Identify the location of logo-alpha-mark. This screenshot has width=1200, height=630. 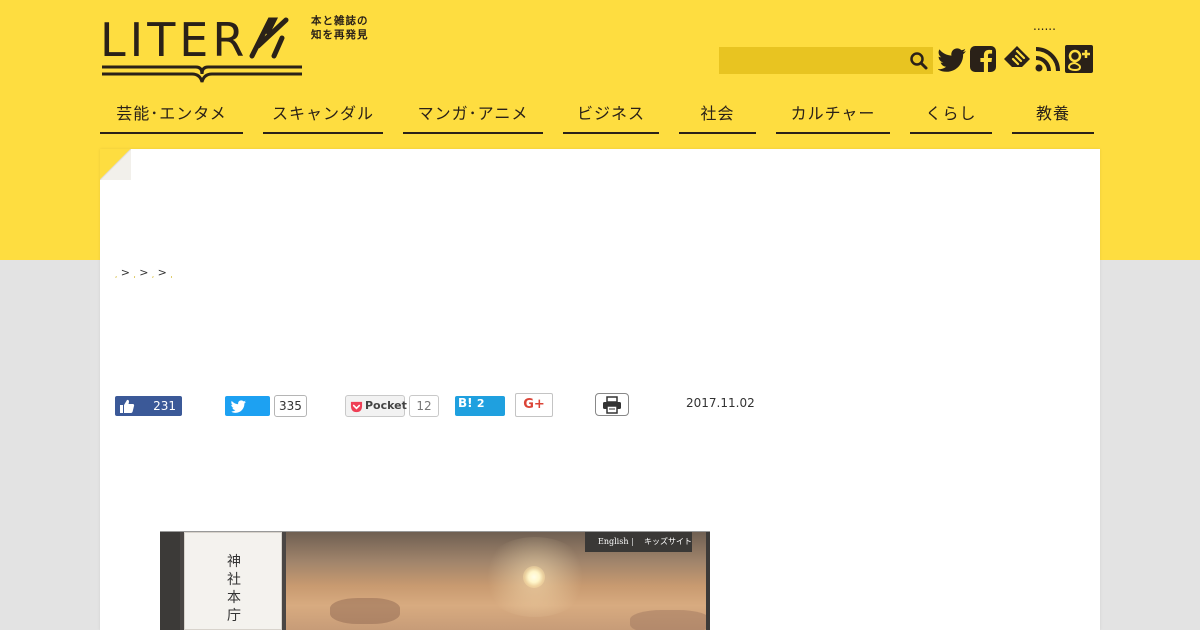
(269, 38).